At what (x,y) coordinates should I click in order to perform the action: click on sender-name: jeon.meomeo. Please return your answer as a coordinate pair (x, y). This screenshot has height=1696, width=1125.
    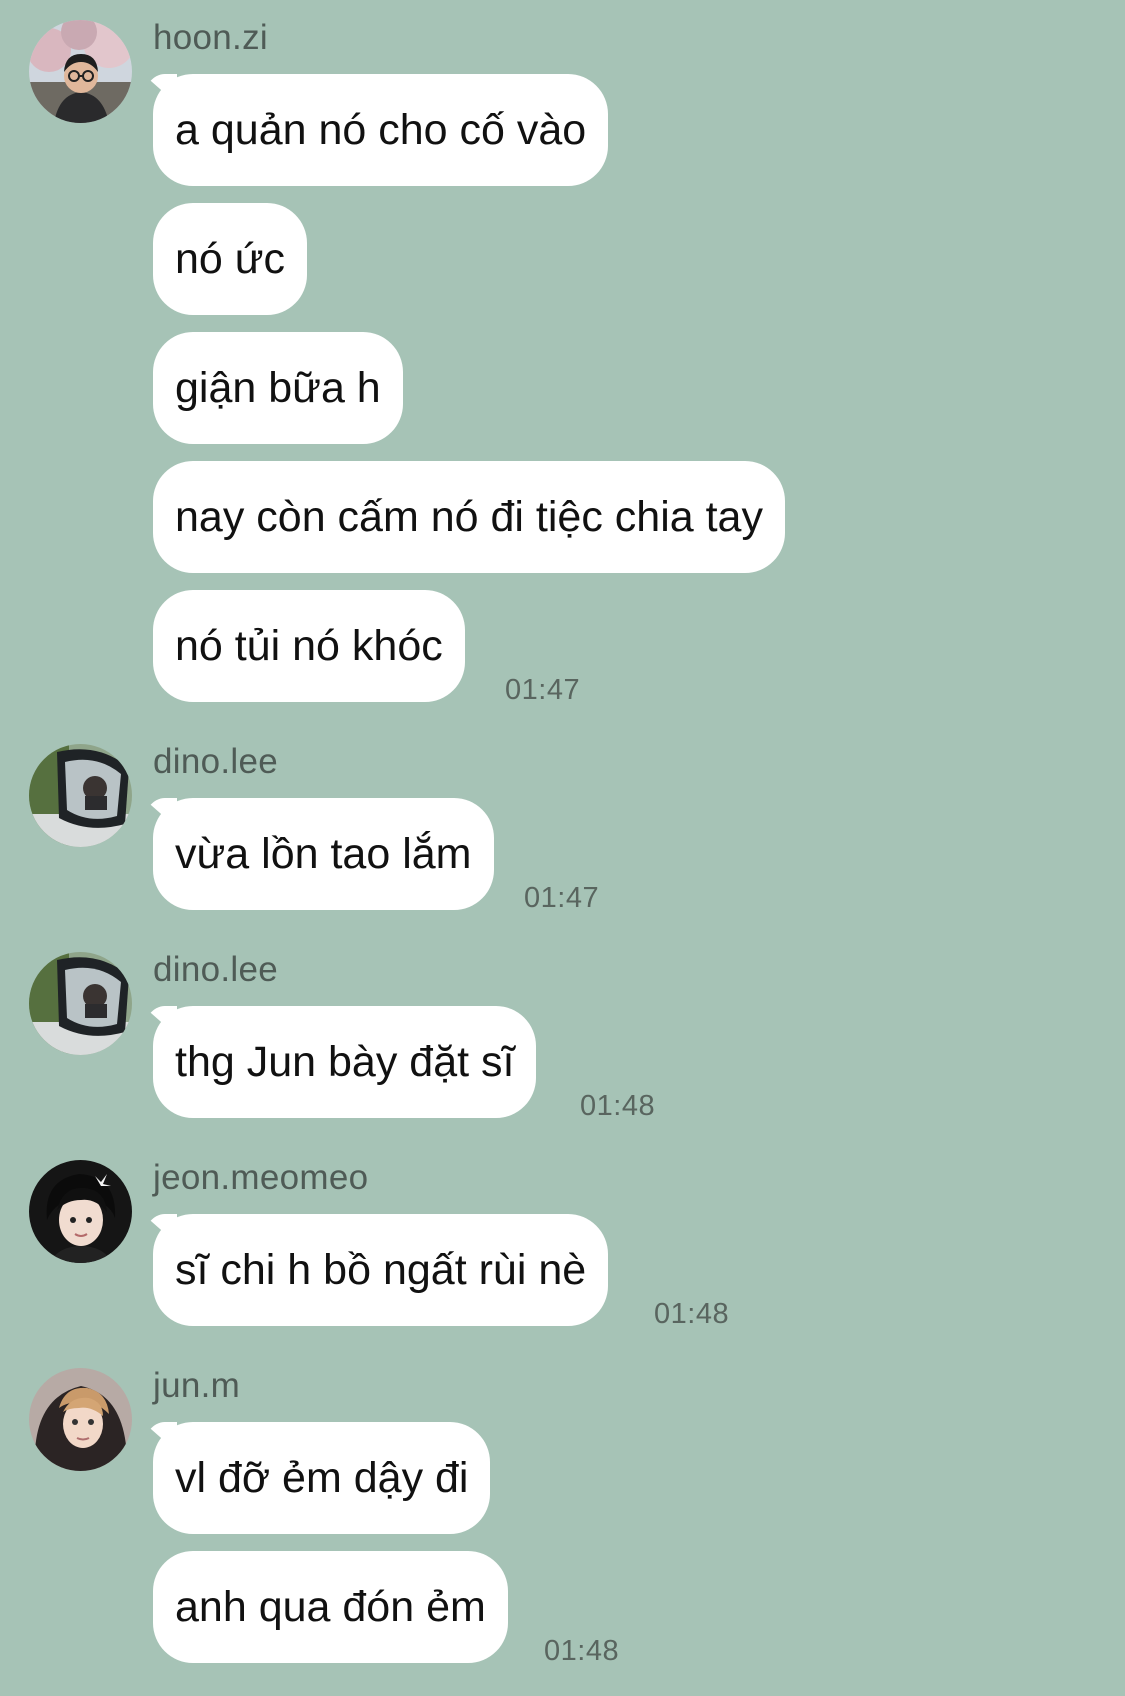
    Looking at the image, I should click on (261, 1177).